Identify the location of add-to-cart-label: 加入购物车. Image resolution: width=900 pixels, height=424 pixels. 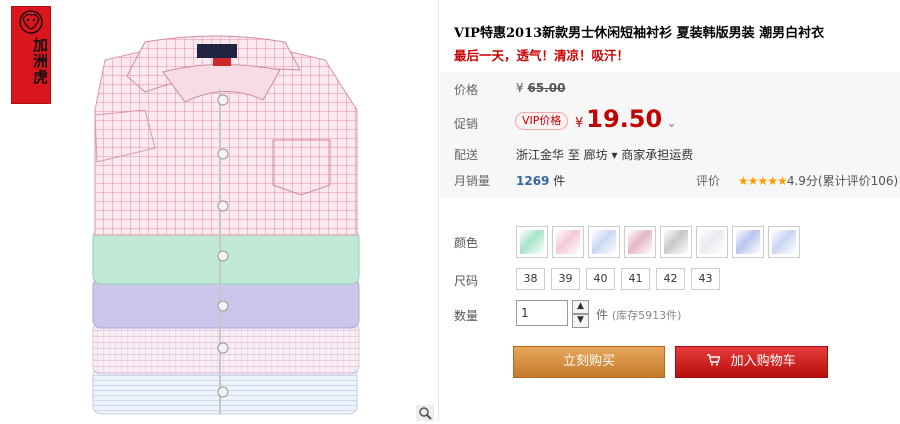
(763, 361).